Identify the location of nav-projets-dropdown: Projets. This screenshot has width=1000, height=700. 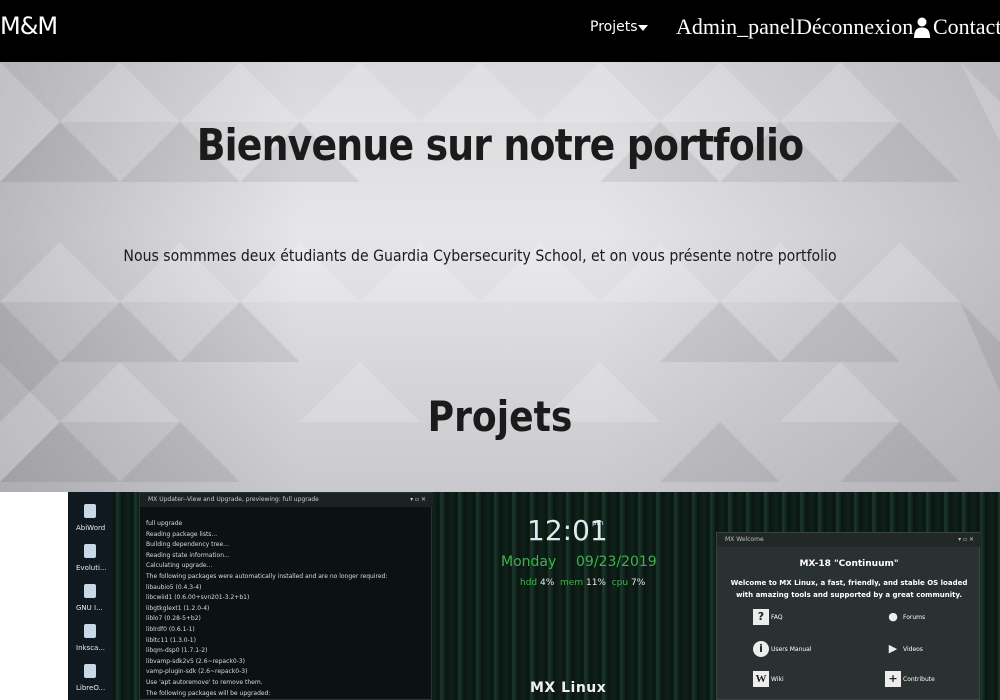
(614, 27).